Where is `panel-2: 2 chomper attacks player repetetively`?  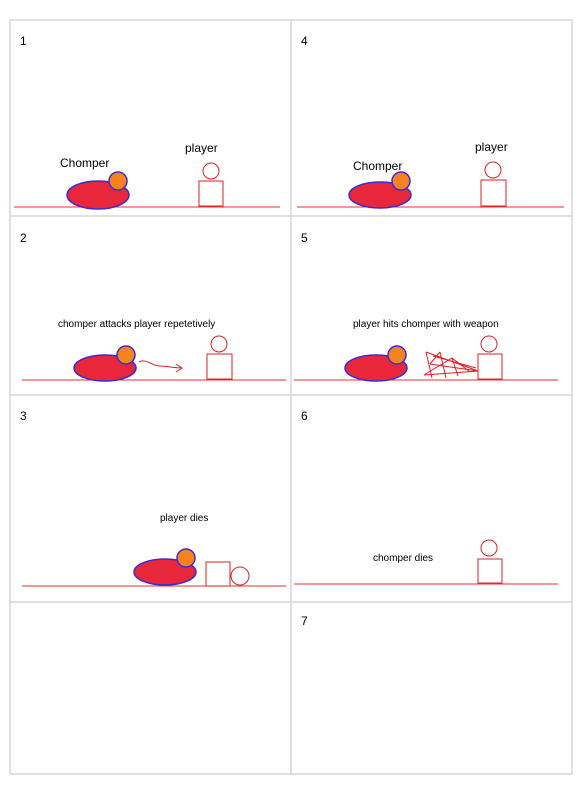 panel-2: 2 chomper attacks player repetetively is located at coordinates (153, 306).